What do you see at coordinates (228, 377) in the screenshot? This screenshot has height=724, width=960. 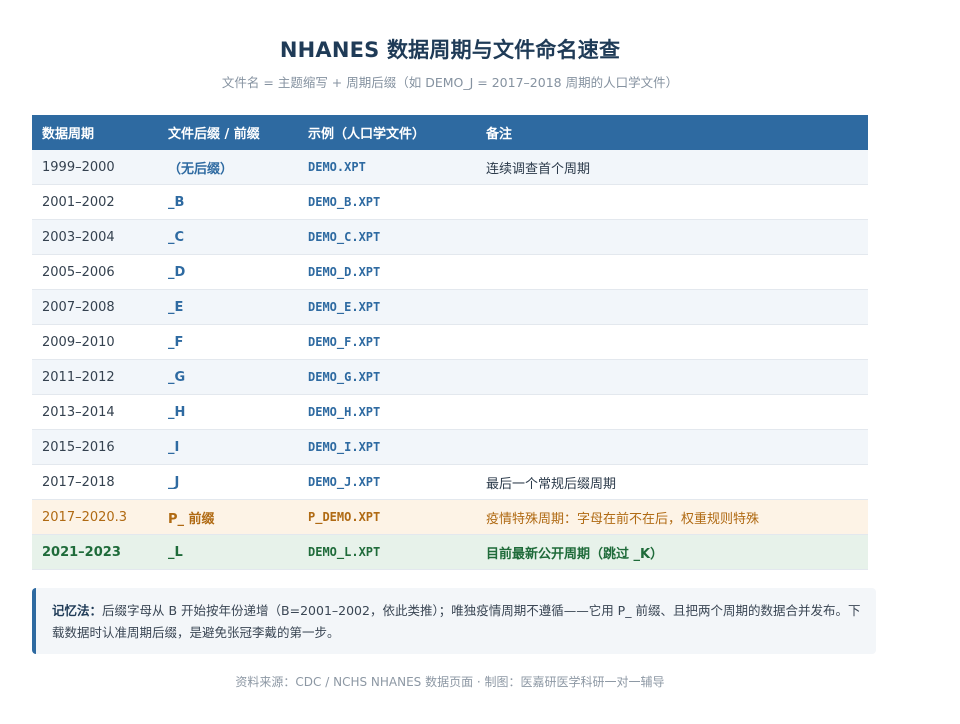 I see `cell-suffix: _G` at bounding box center [228, 377].